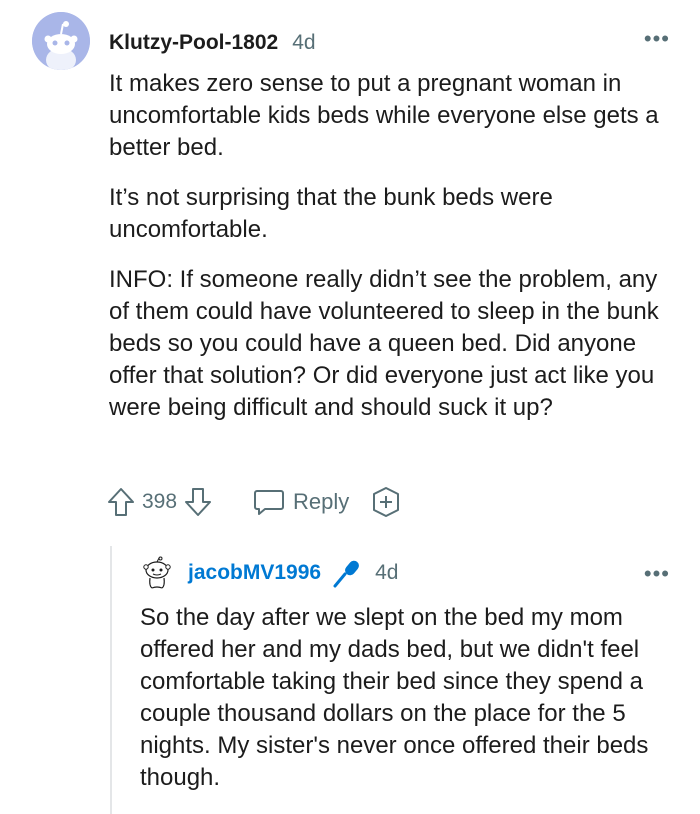 The image size is (700, 814). What do you see at coordinates (269, 502) in the screenshot?
I see `speech-bubble-icon` at bounding box center [269, 502].